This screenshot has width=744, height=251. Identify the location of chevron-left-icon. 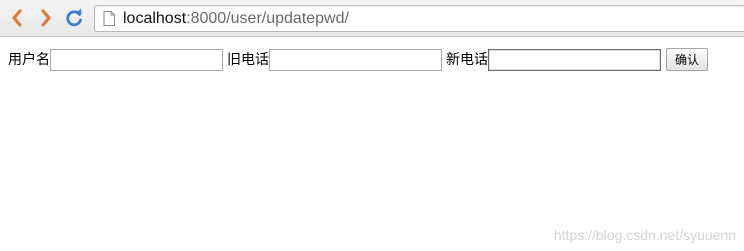
(17, 18).